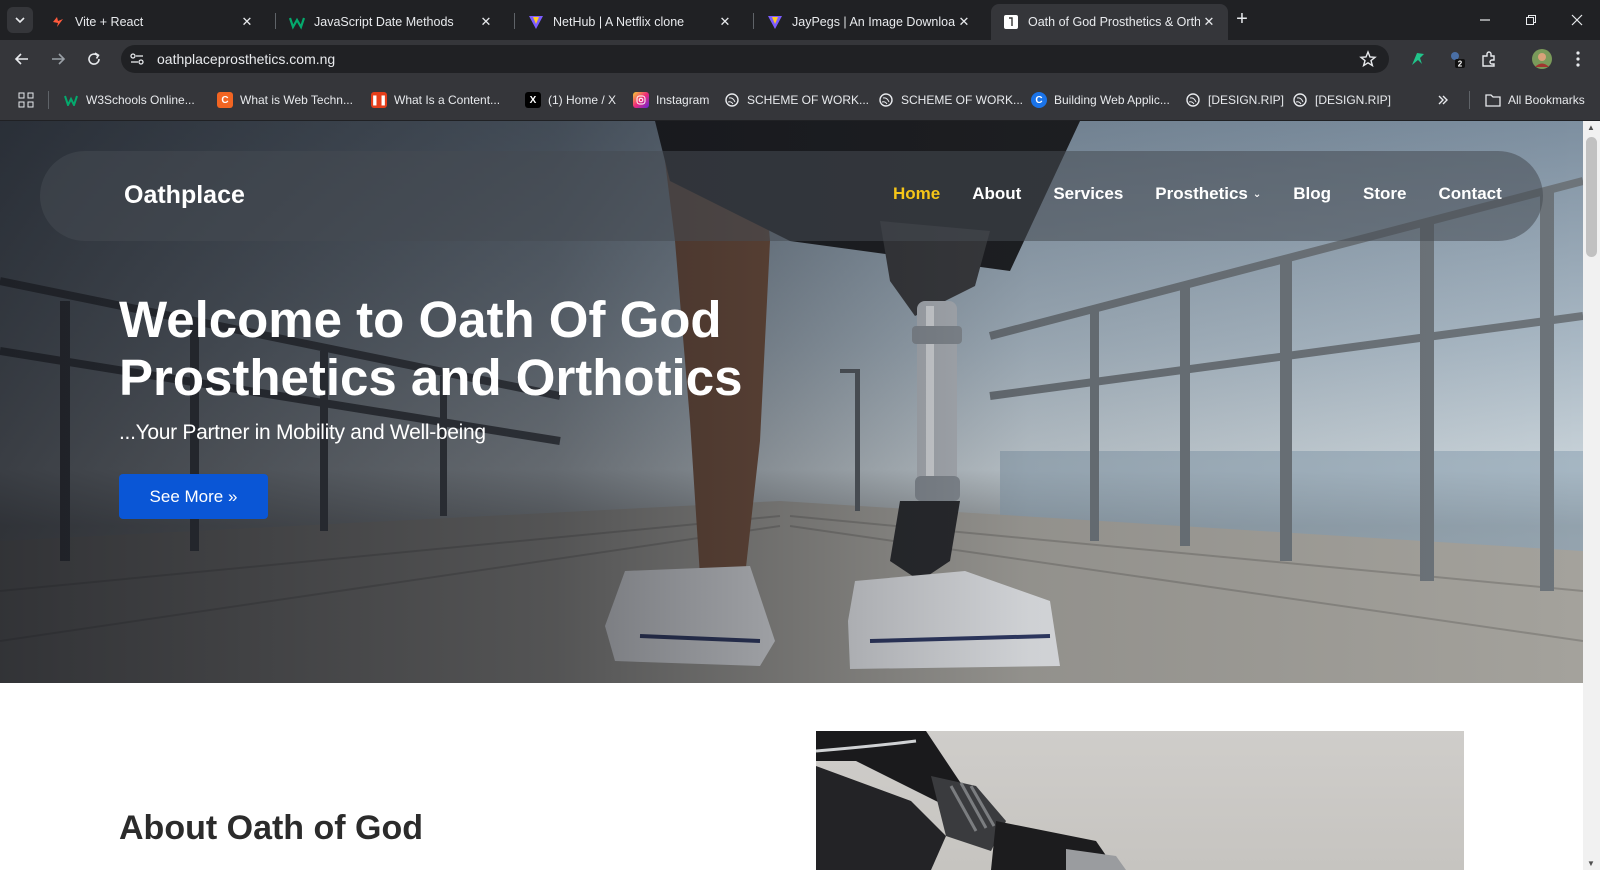 Image resolution: width=1600 pixels, height=870 pixels. Describe the element at coordinates (1485, 20) in the screenshot. I see `minimize-button` at that location.